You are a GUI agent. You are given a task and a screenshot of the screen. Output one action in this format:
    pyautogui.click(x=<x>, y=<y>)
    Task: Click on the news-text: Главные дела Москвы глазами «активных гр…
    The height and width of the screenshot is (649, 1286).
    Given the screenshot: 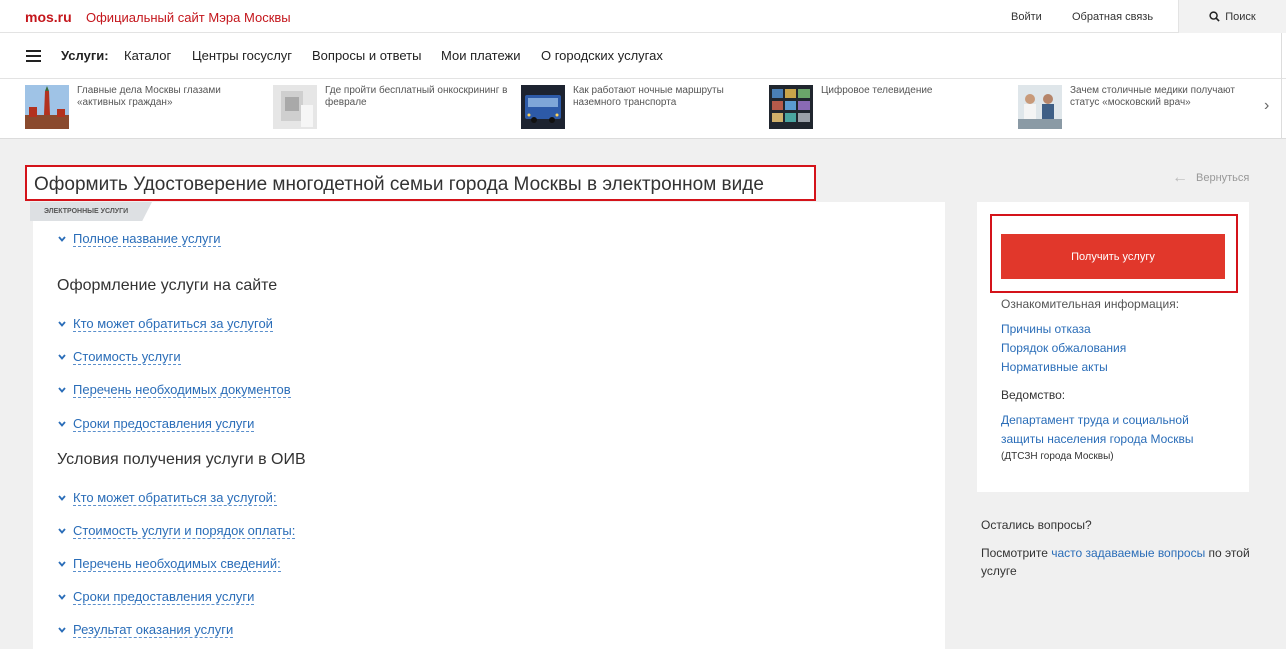 What is the action you would take?
    pyautogui.click(x=149, y=96)
    